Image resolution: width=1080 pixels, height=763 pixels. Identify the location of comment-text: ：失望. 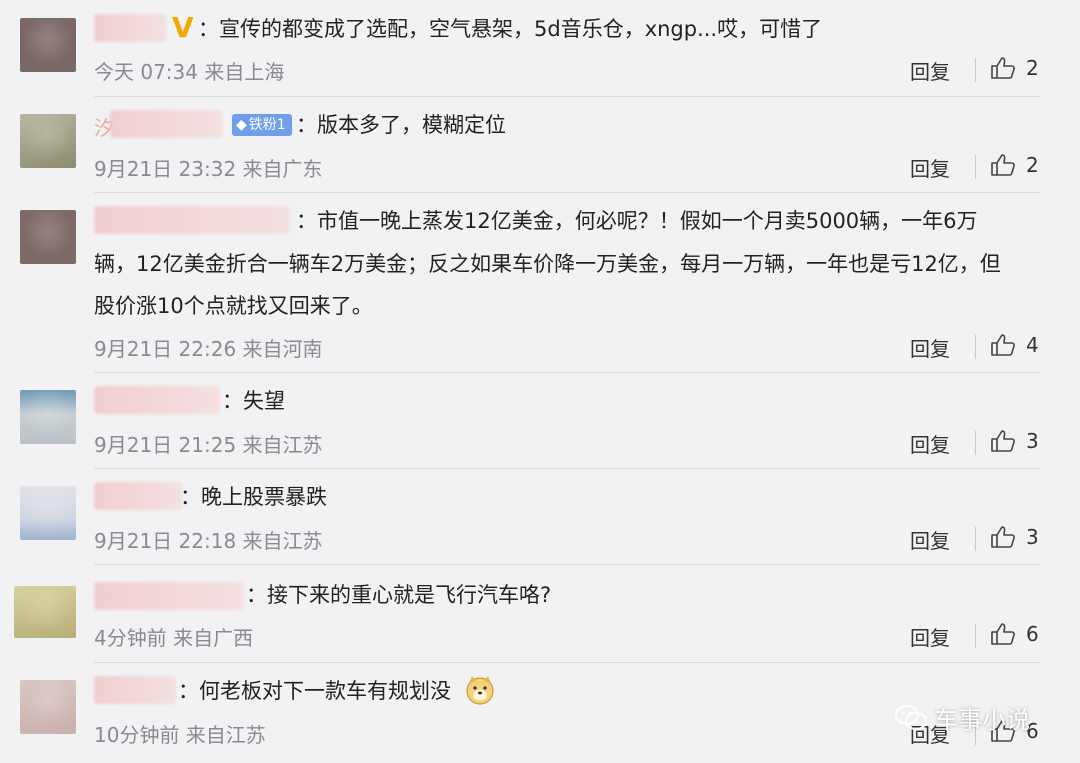
(253, 401).